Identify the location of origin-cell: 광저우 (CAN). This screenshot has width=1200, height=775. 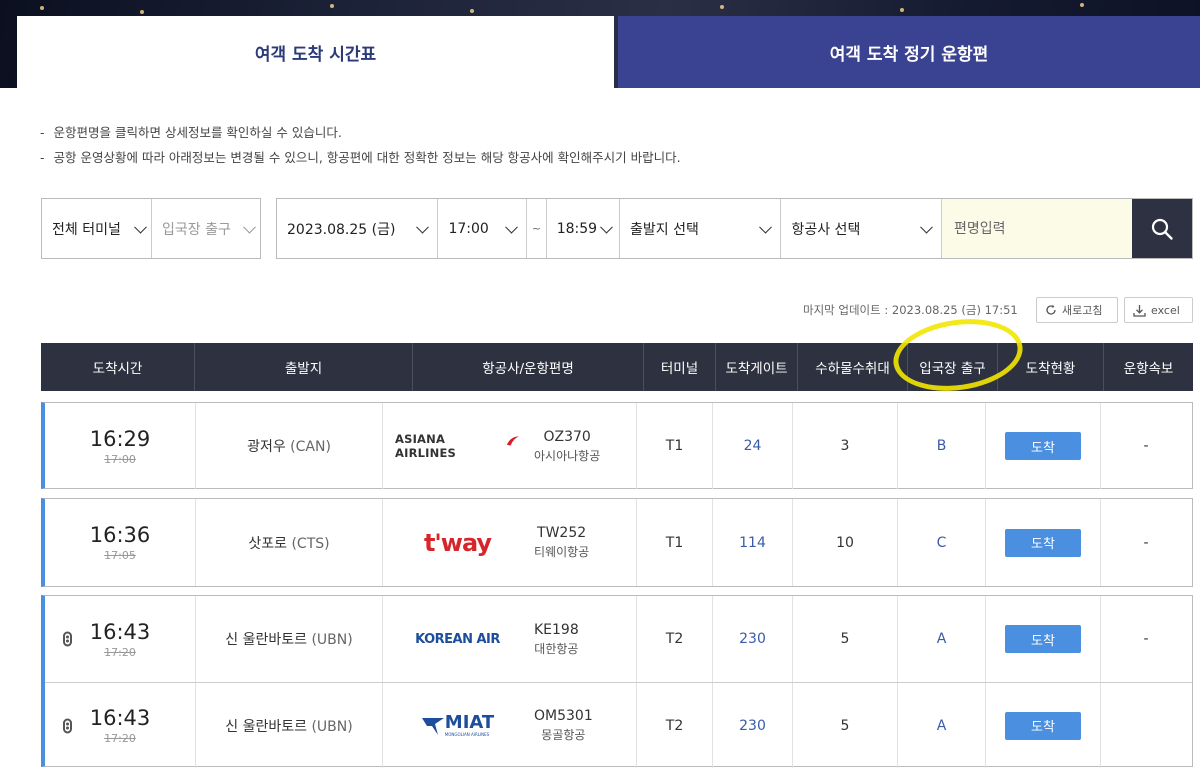
(289, 446).